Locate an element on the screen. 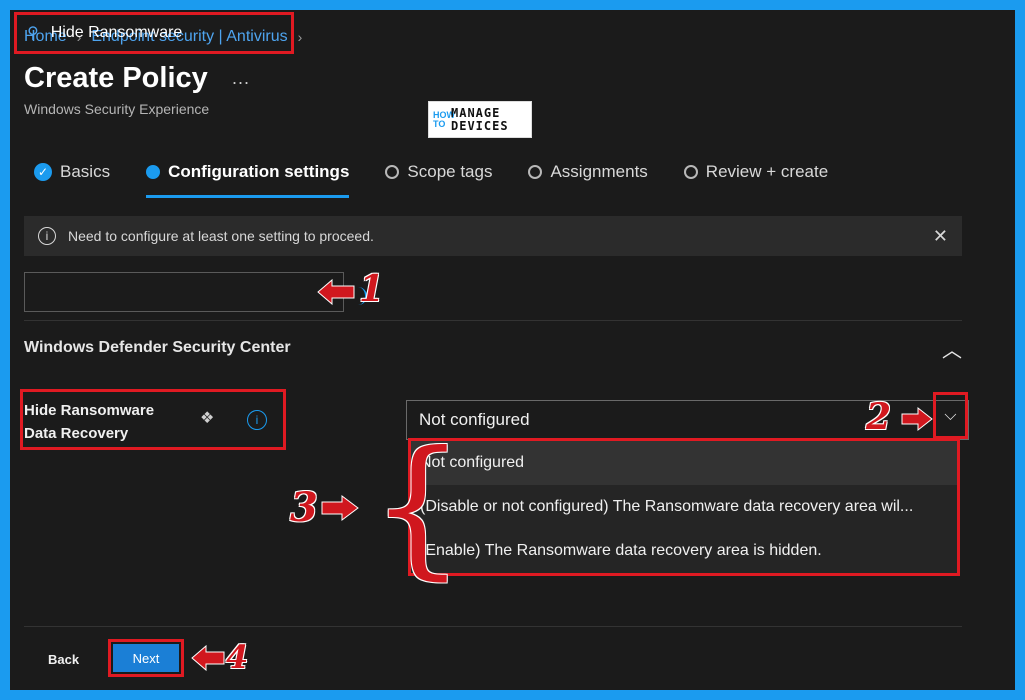  dropdown-option: Not configured is located at coordinates (684, 463).